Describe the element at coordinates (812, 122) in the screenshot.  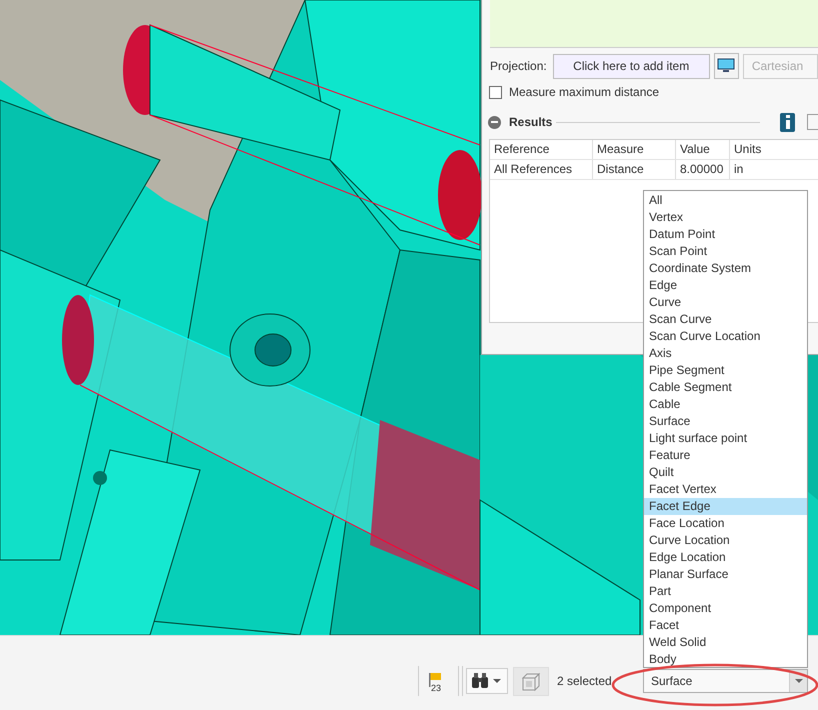
I see `list-icon` at that location.